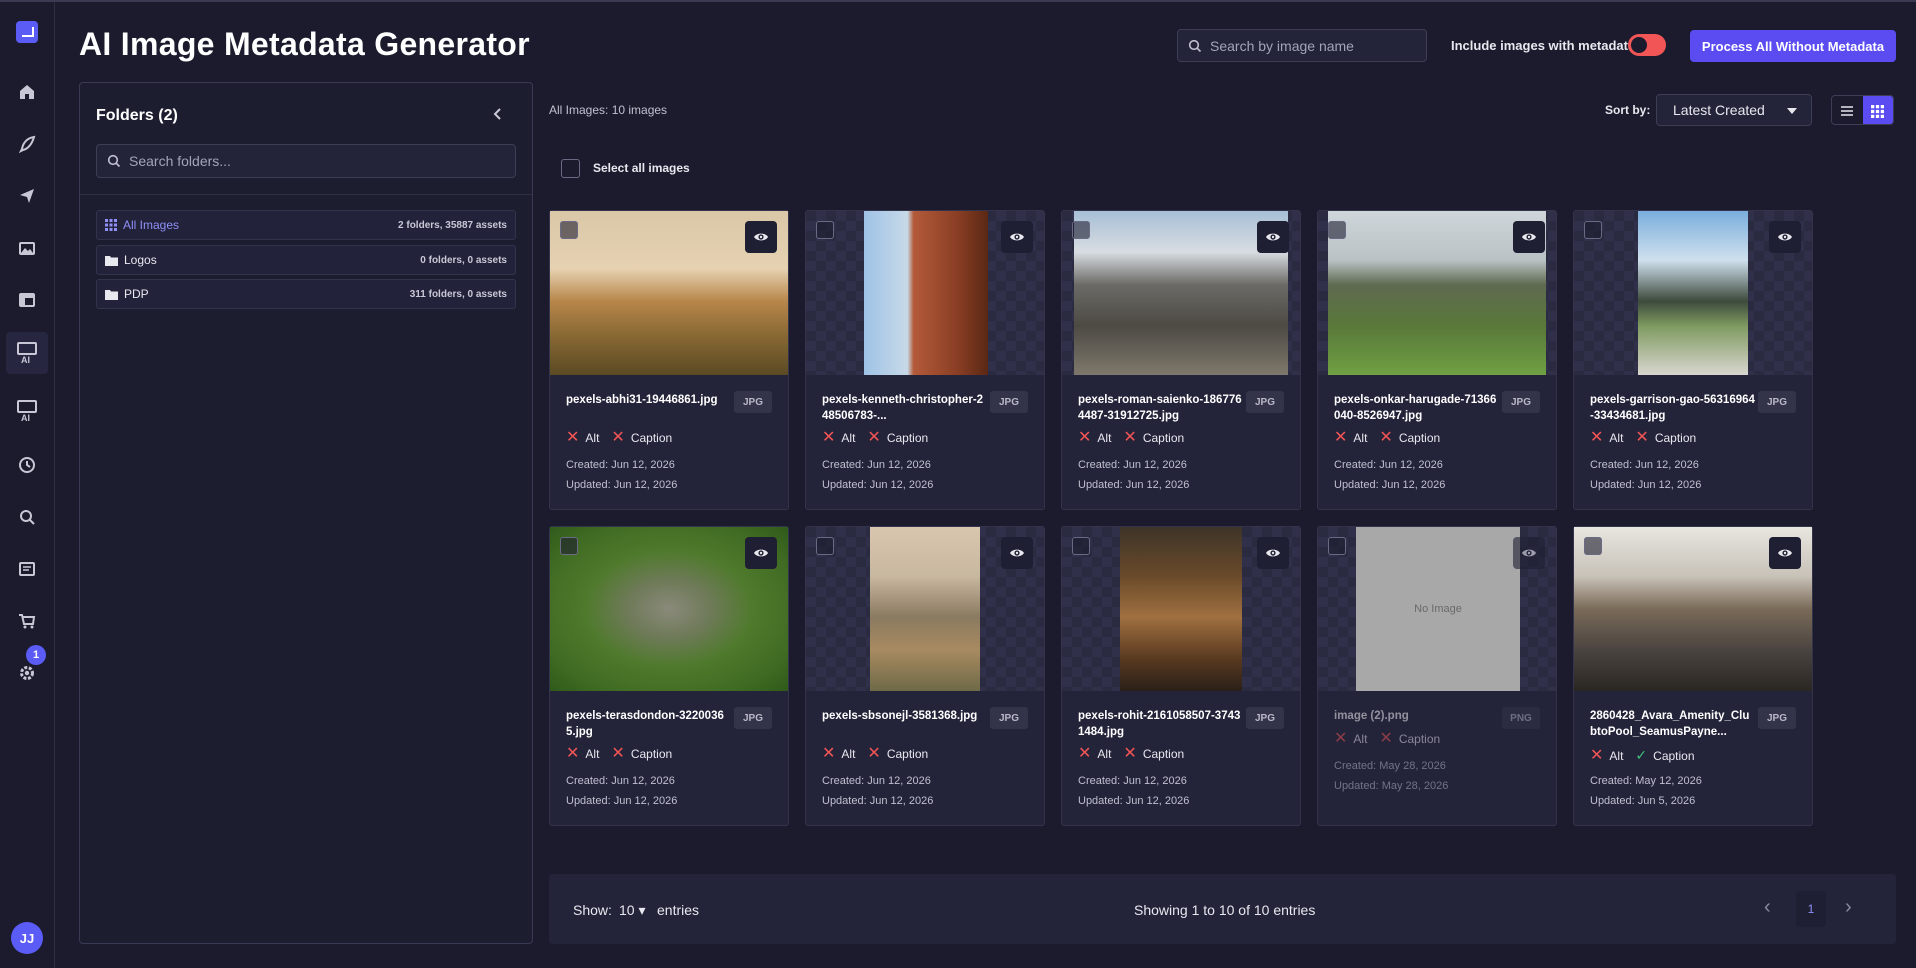 The height and width of the screenshot is (968, 1916). I want to click on folder-item-logos: Logos 0 folders, 0 assets, so click(306, 260).